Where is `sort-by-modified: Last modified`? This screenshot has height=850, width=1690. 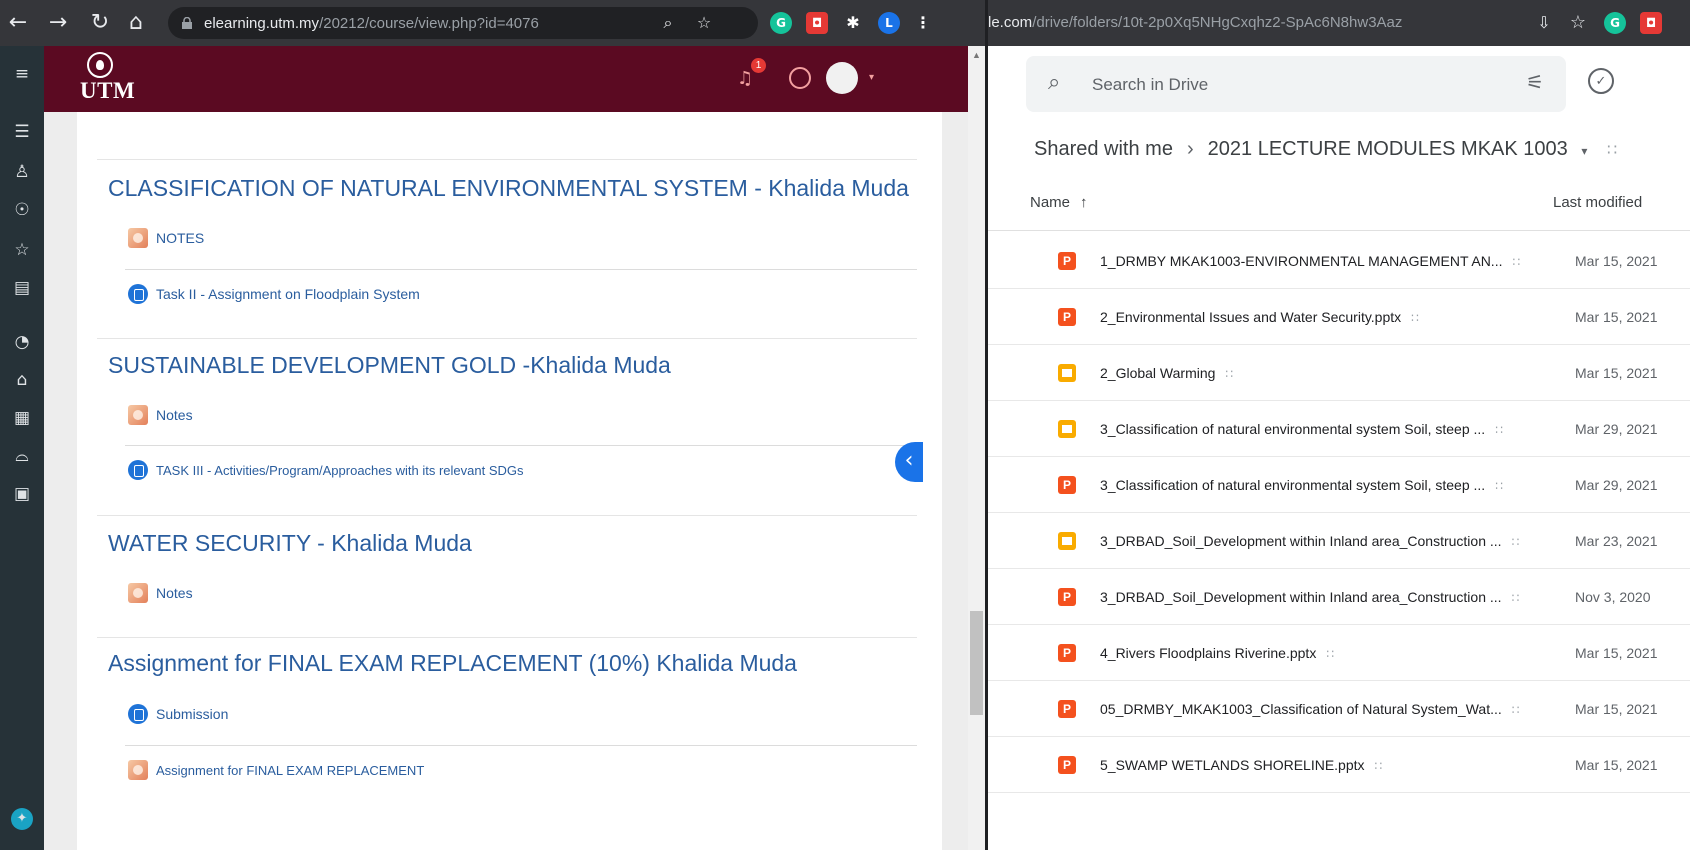
sort-by-modified: Last modified is located at coordinates (1597, 202).